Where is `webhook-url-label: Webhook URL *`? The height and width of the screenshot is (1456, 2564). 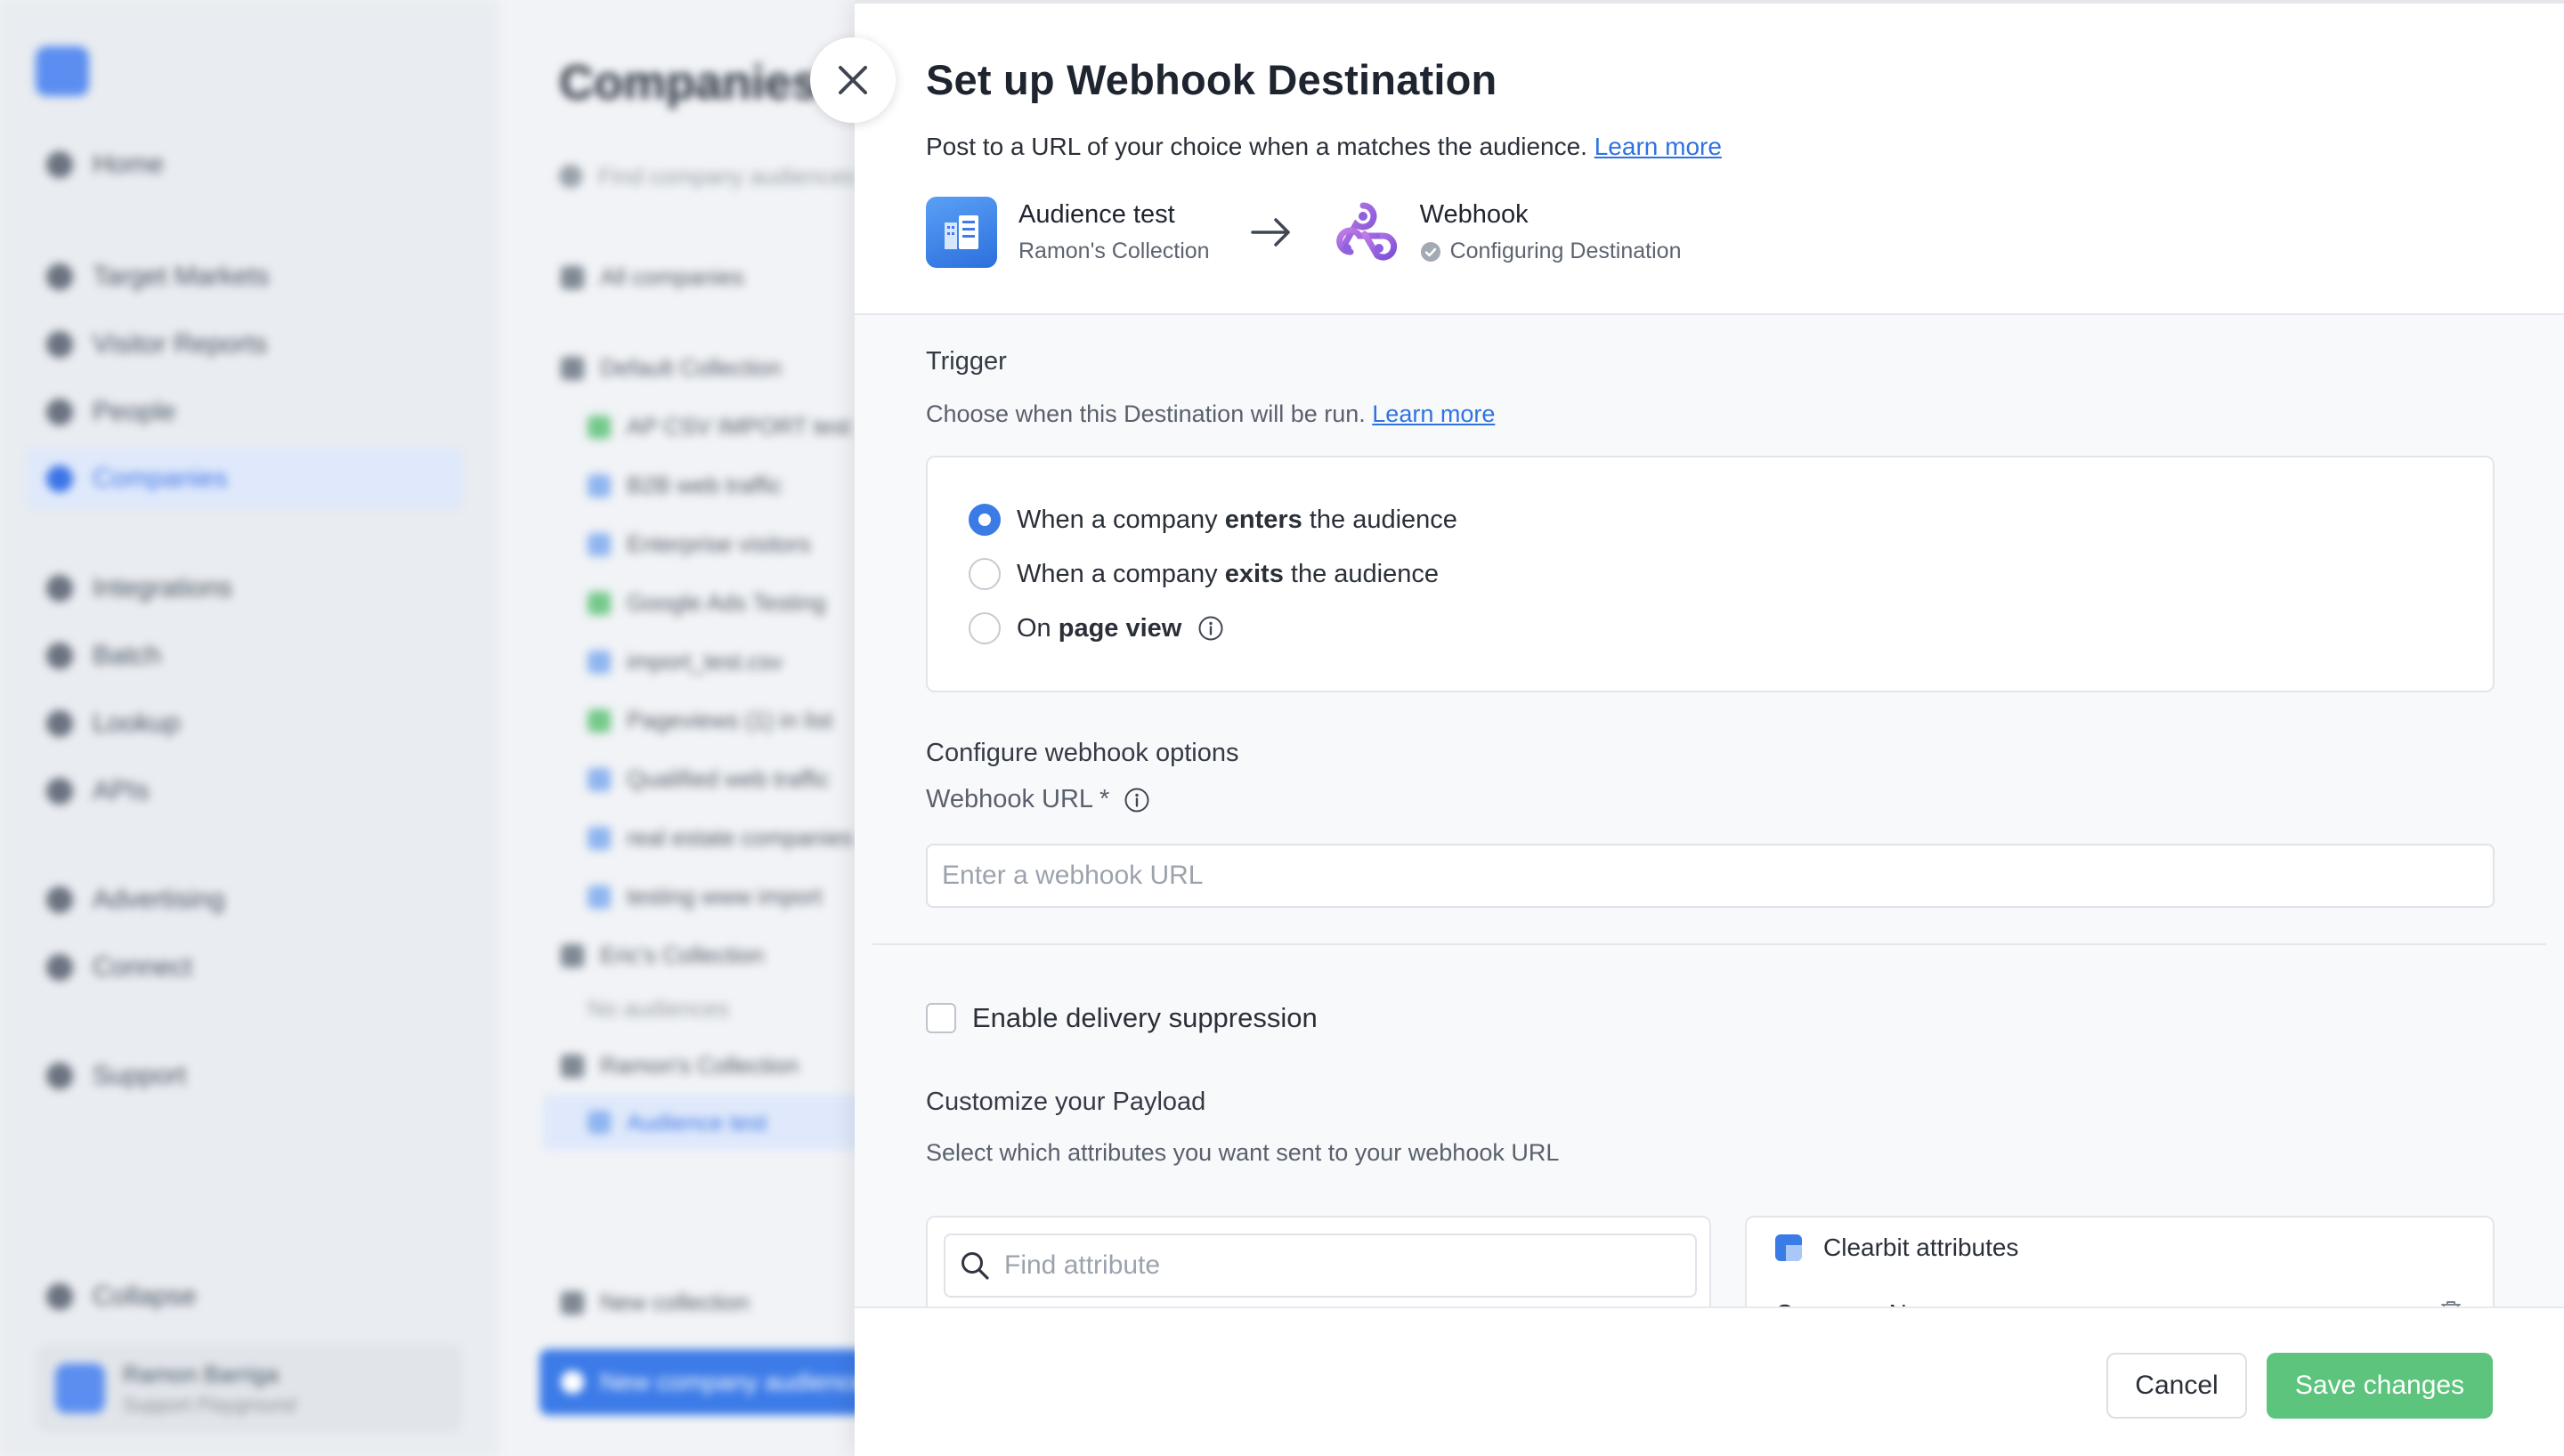
webhook-url-label: Webhook URL * is located at coordinates (1038, 799).